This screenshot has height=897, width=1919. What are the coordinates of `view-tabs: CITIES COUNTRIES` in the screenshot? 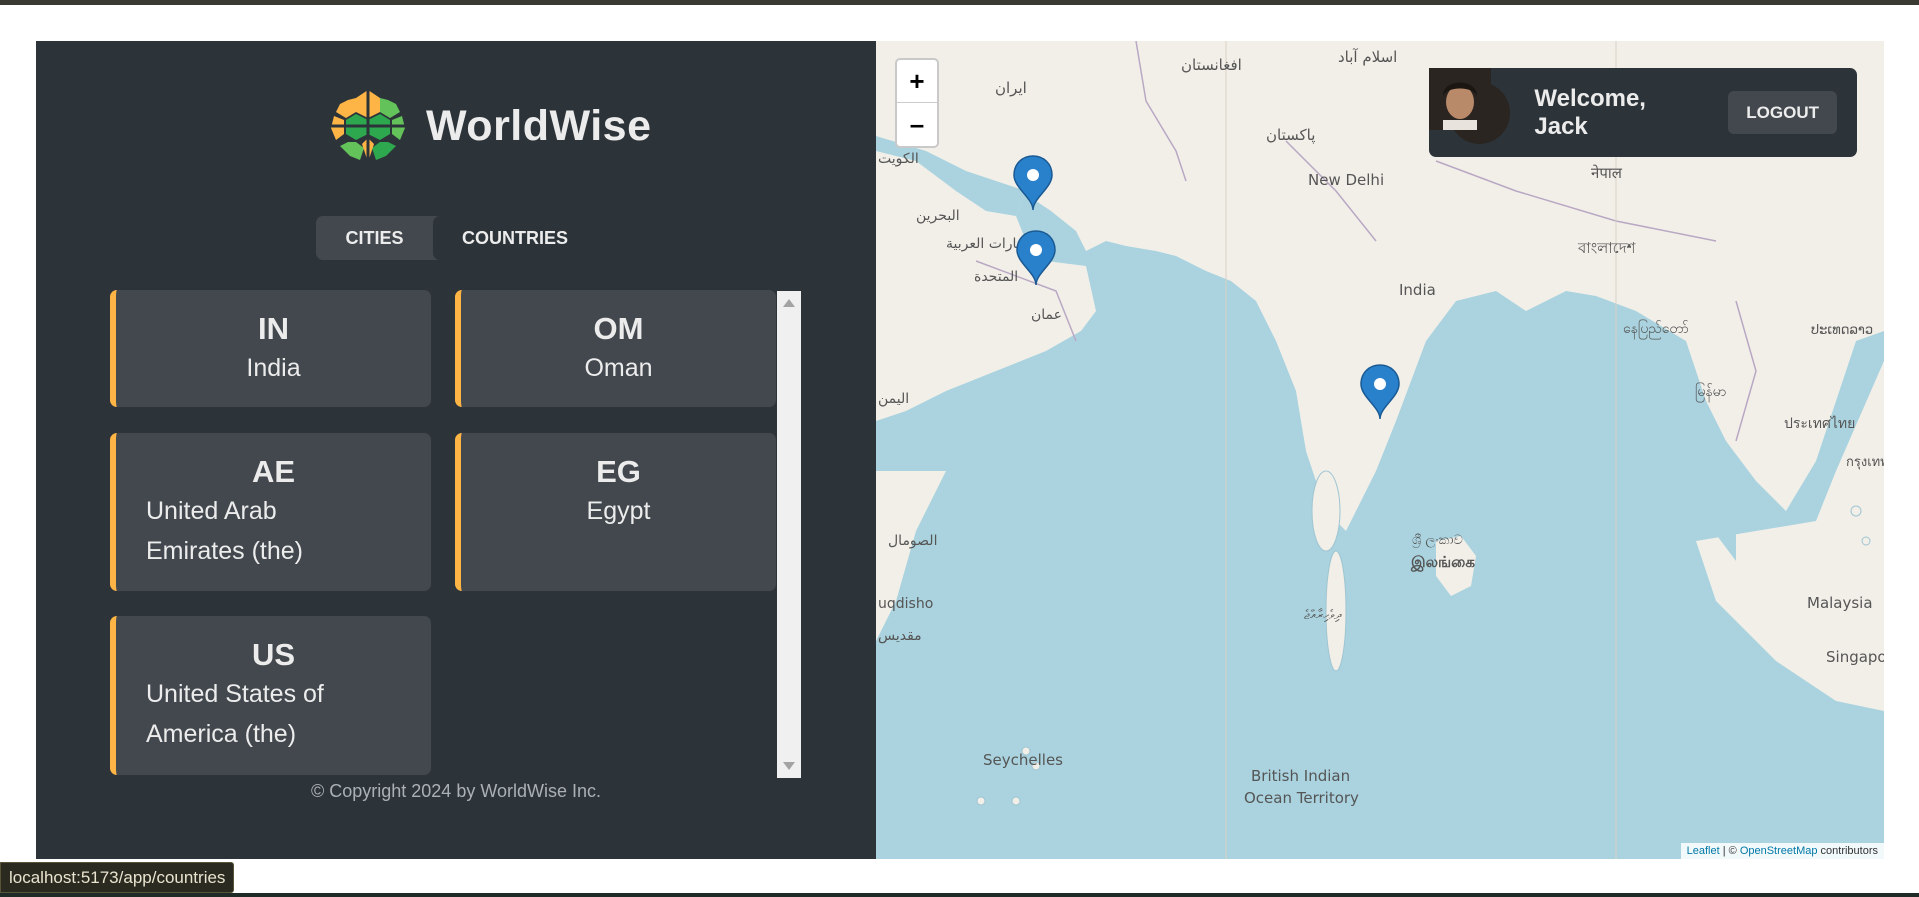 It's located at (456, 238).